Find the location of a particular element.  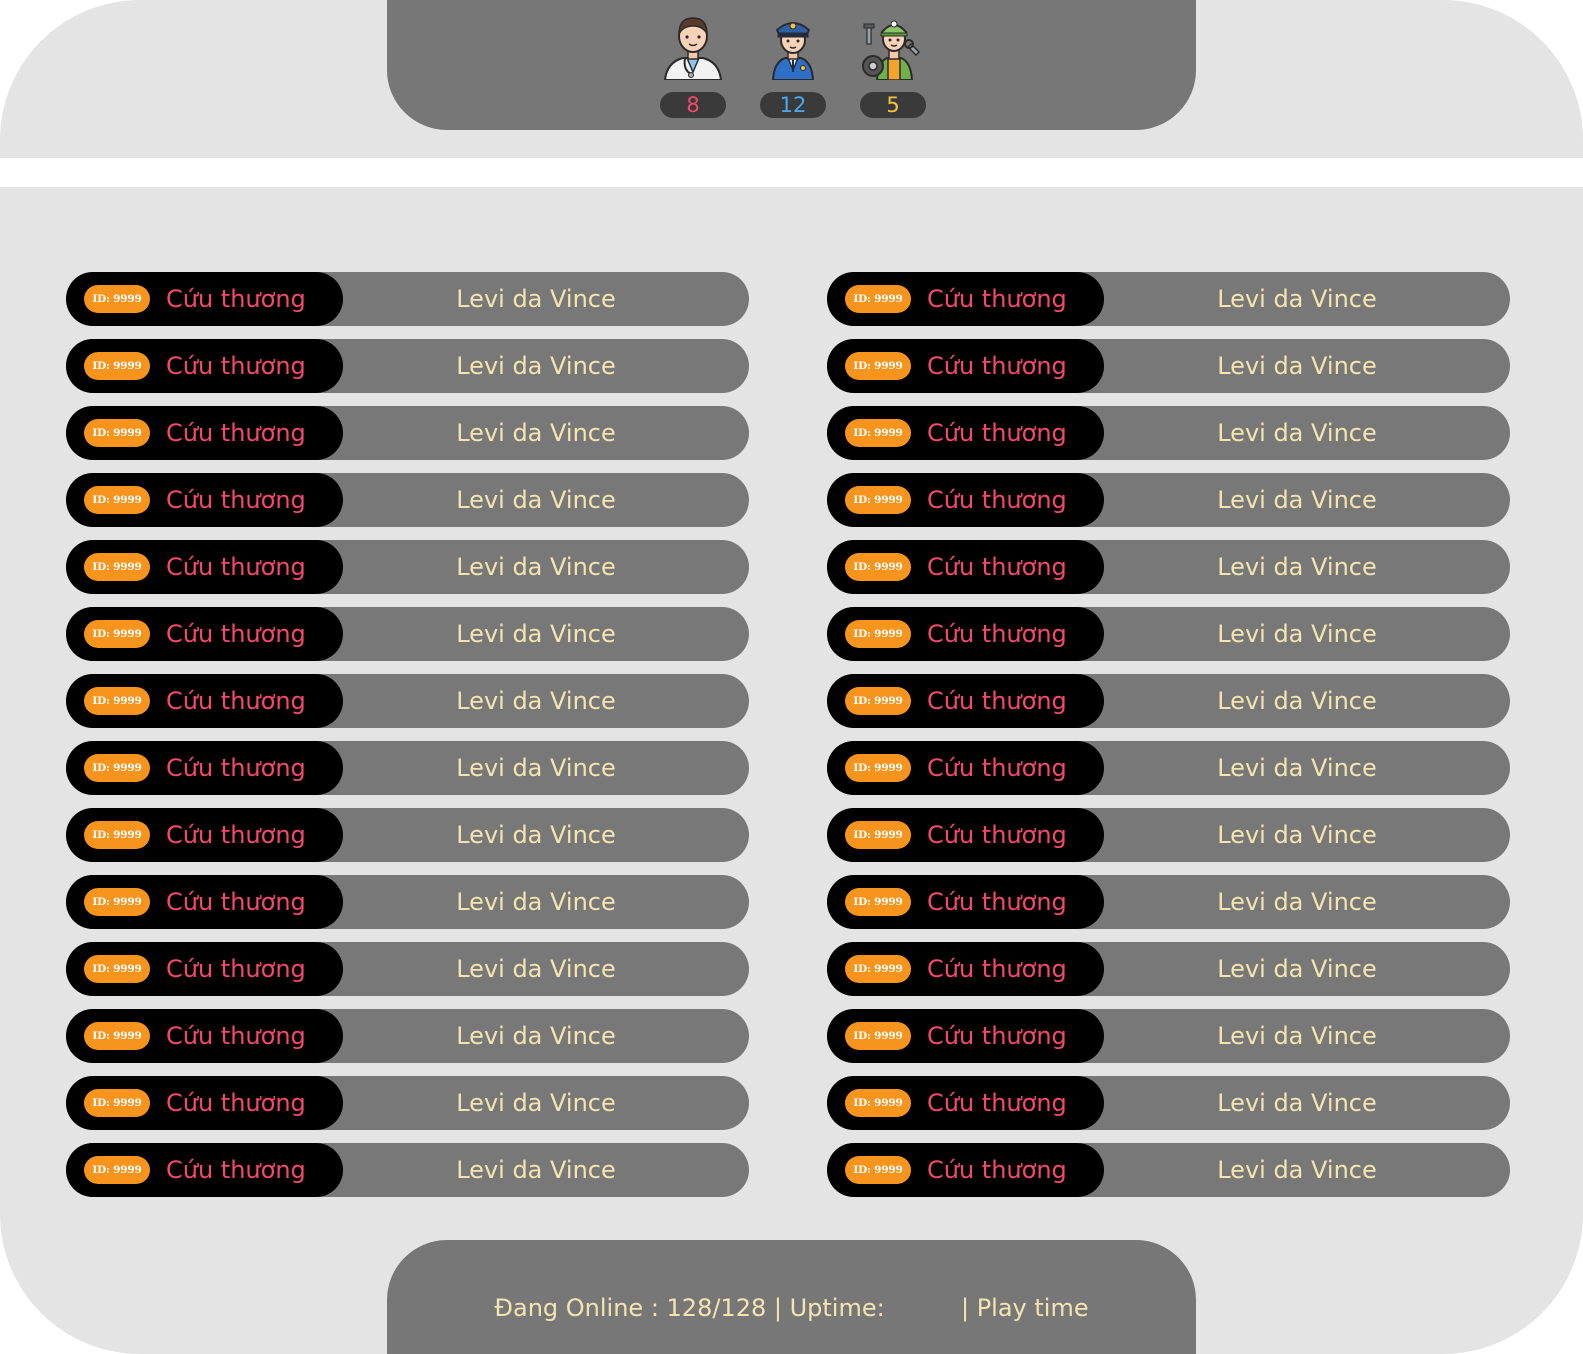

header-panel: 8 12 5 is located at coordinates (791, 65).